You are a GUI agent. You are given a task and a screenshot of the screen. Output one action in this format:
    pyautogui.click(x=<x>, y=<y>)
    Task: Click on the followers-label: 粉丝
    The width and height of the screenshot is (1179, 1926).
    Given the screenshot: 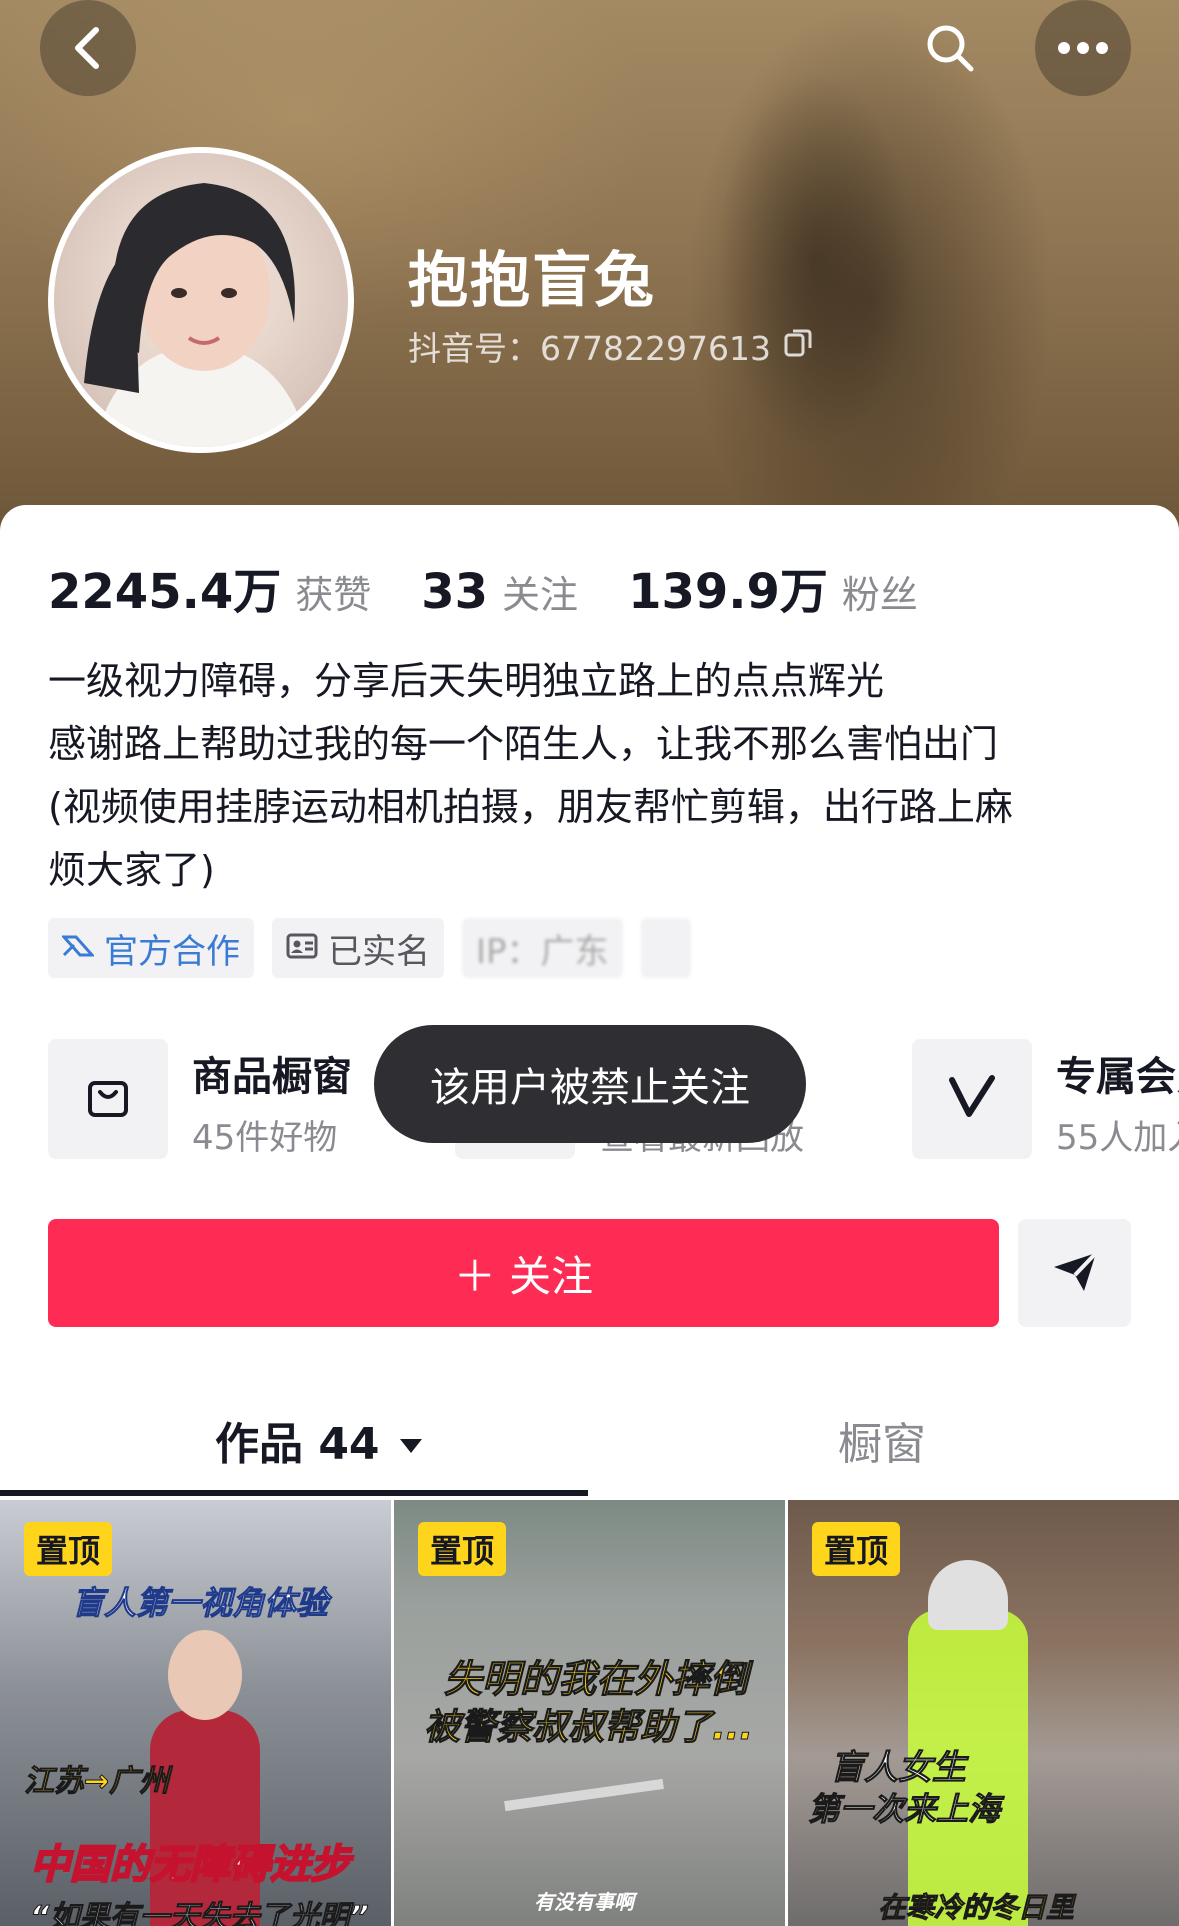 What is the action you would take?
    pyautogui.click(x=880, y=591)
    